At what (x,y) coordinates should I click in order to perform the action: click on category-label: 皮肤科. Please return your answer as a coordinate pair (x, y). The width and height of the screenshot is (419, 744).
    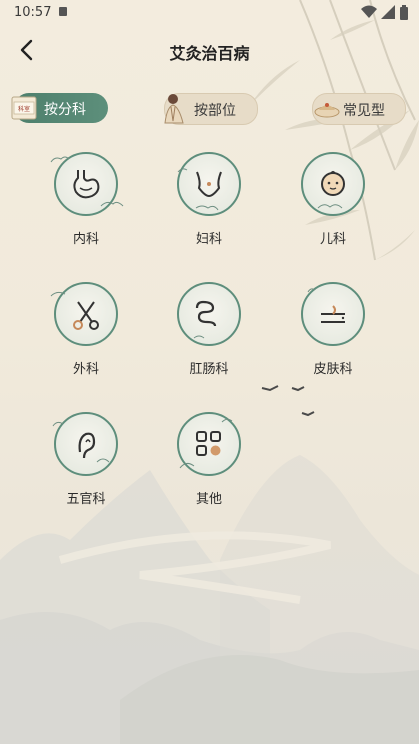
    Looking at the image, I should click on (333, 369).